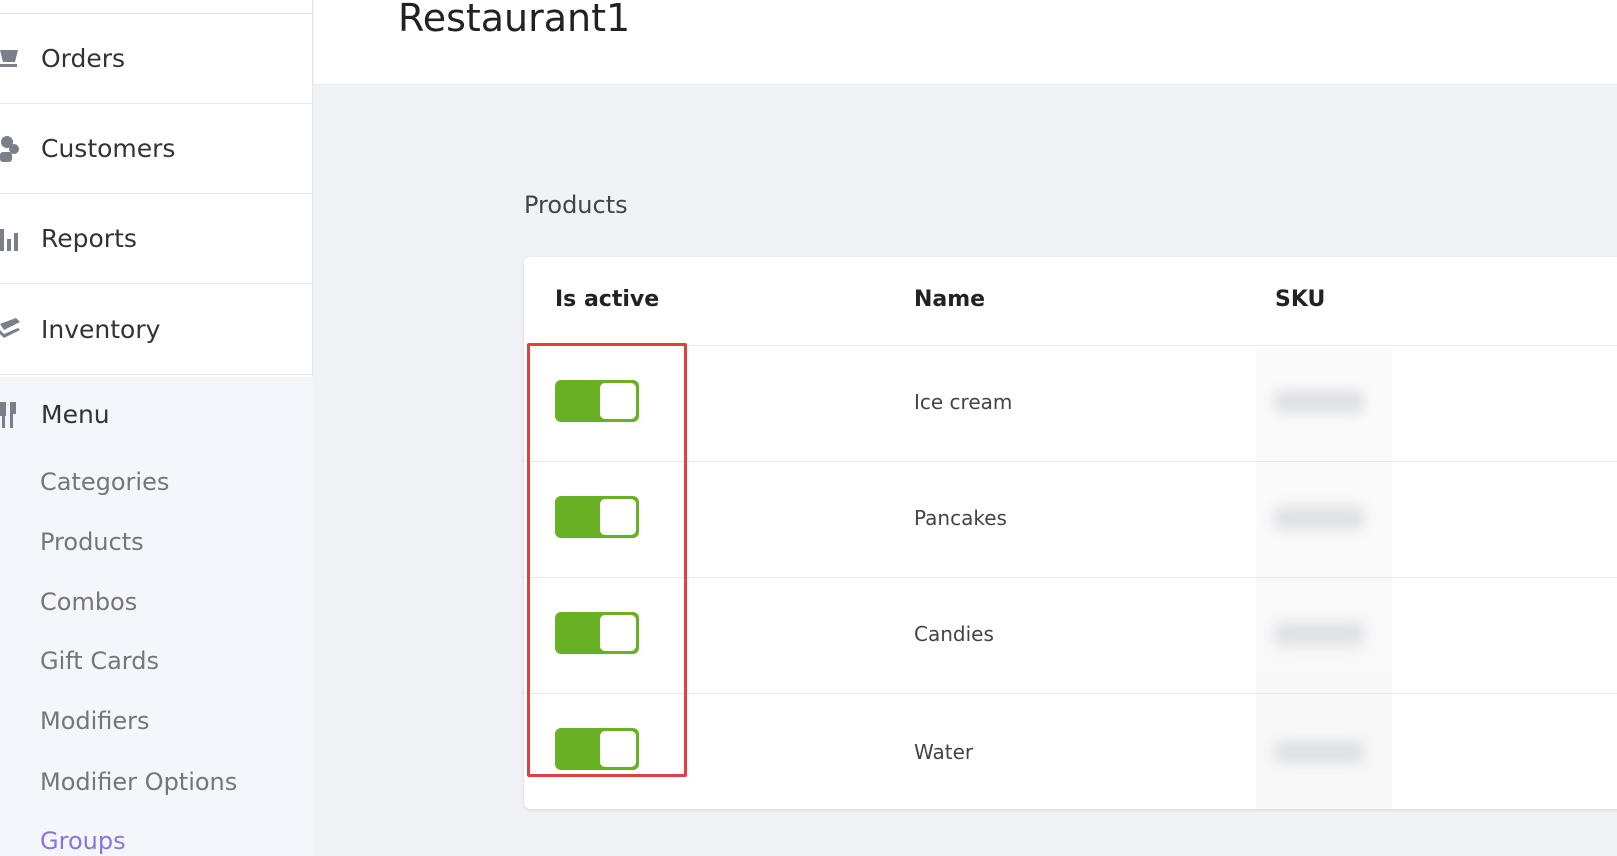  What do you see at coordinates (75, 414) in the screenshot?
I see `menu-label: Menu` at bounding box center [75, 414].